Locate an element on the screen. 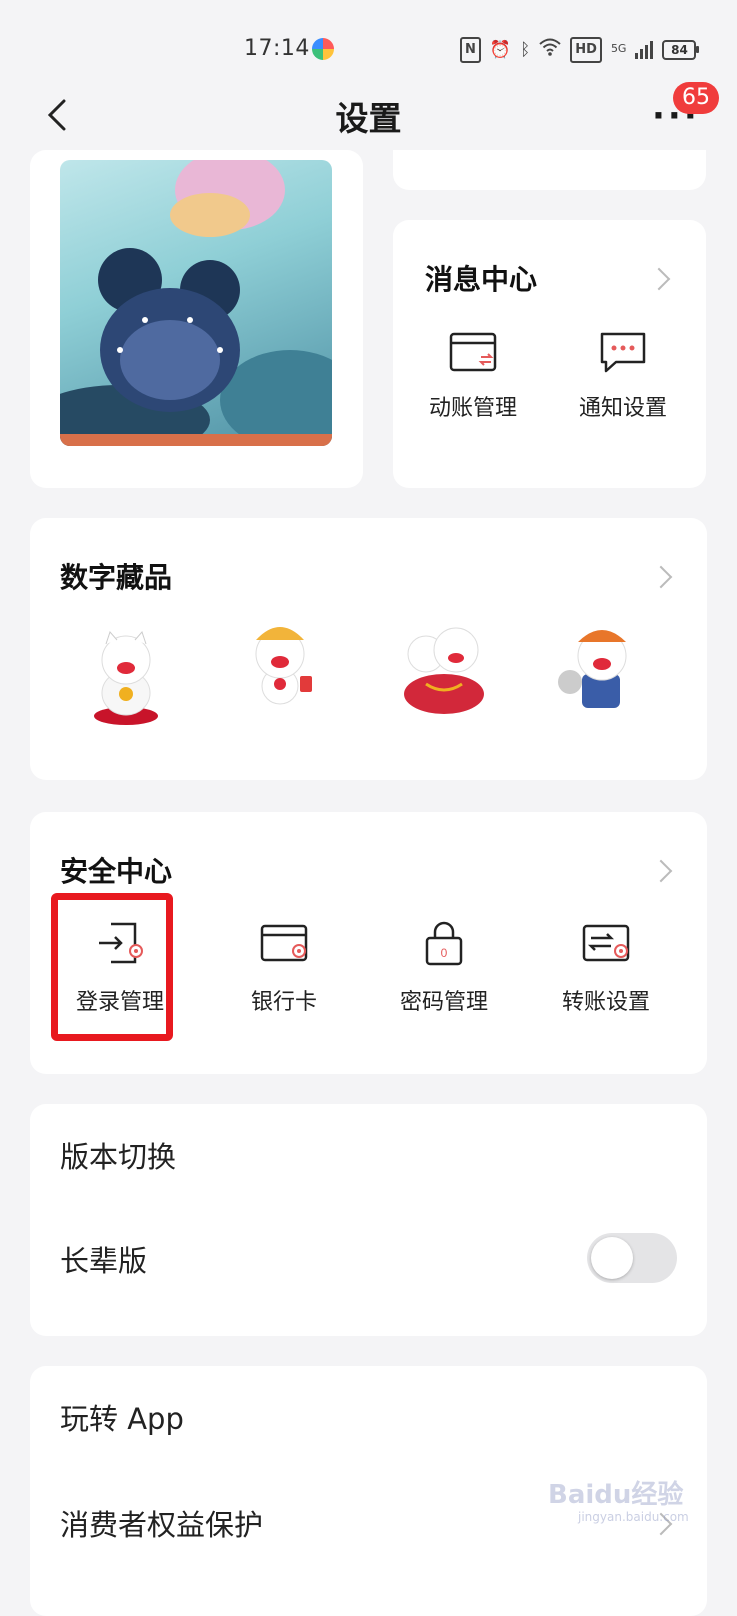 The width and height of the screenshot is (737, 1616). top-card-fragment is located at coordinates (549, 170).